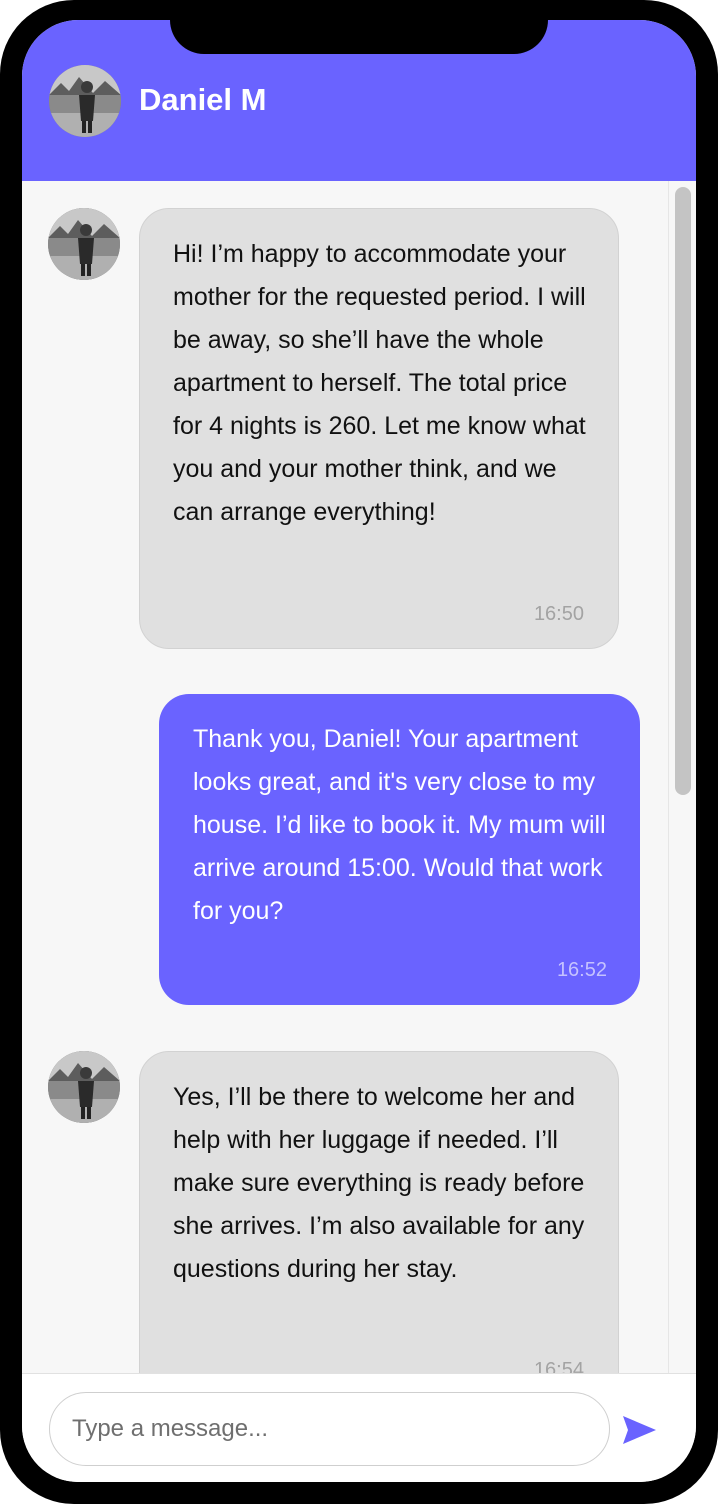 The image size is (718, 1504). I want to click on message-composer, so click(359, 1427).